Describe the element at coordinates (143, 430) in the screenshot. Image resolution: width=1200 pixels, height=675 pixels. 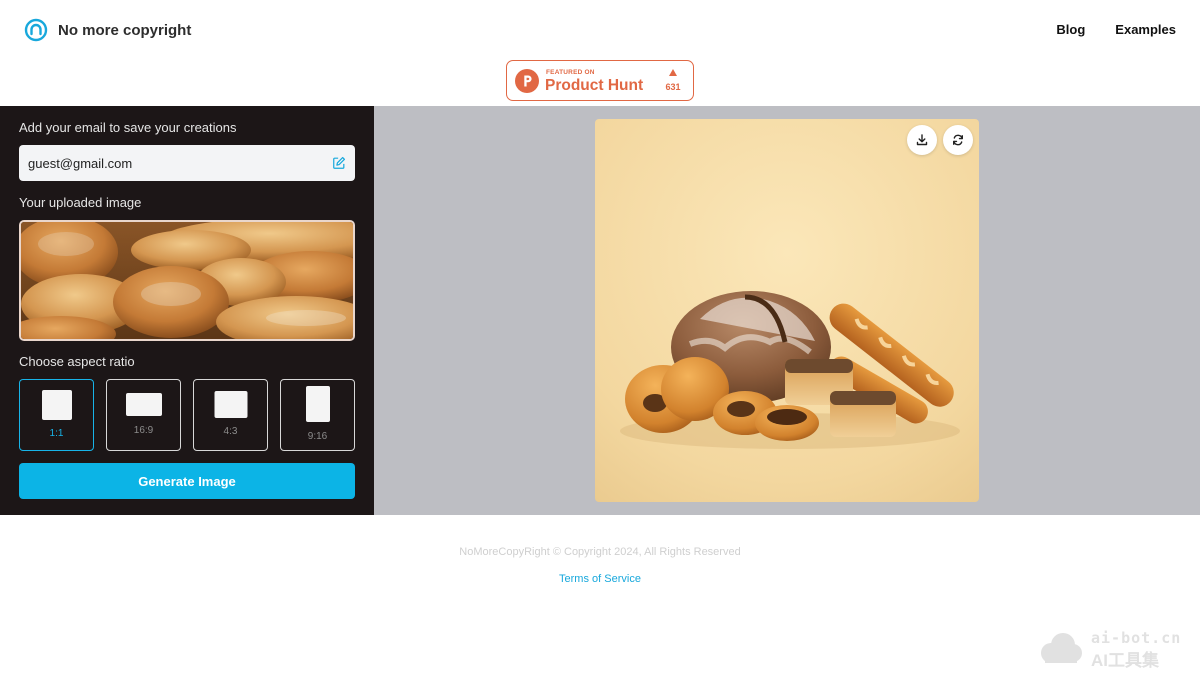
I see `ratio-label-16-9: 16:9` at that location.